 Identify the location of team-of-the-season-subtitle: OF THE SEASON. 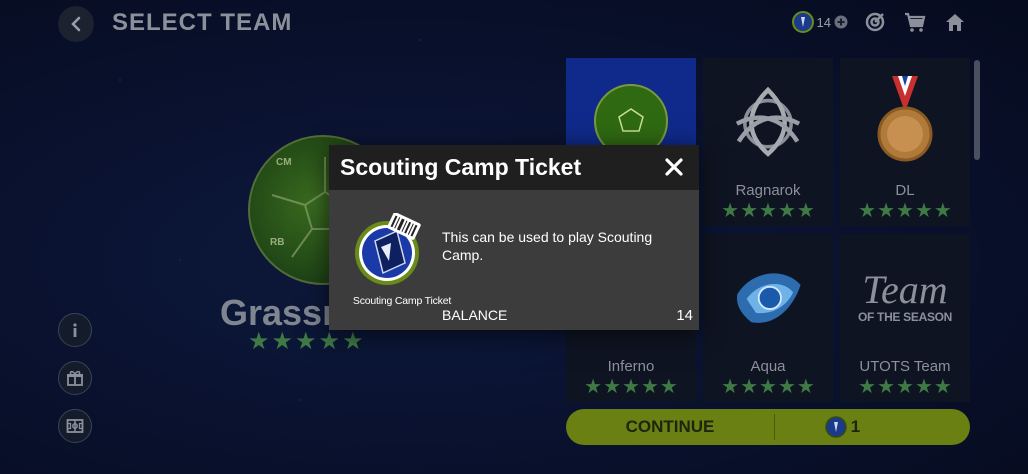
(905, 317).